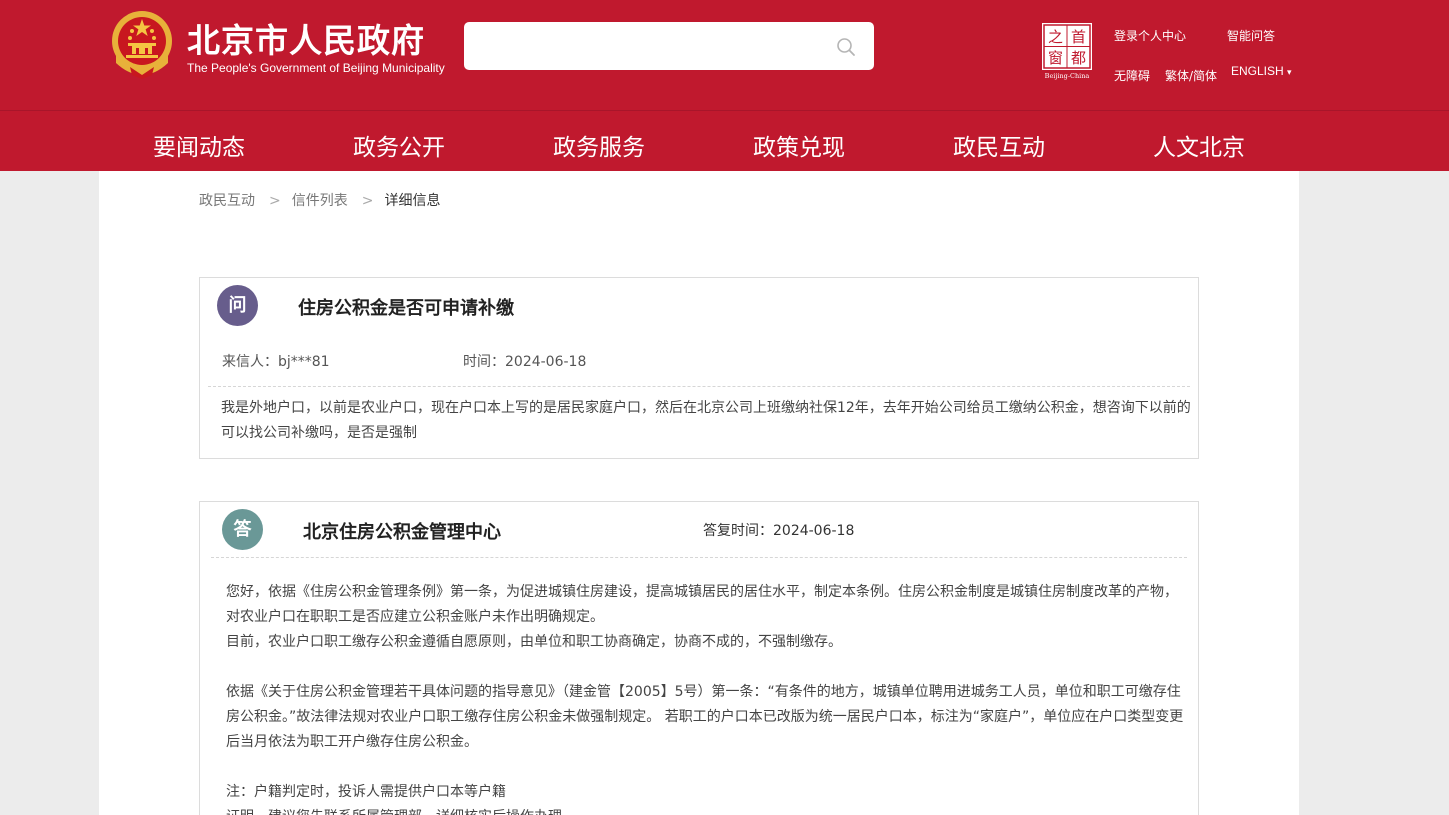  What do you see at coordinates (599, 145) in the screenshot?
I see `nav-item-government-services: 政务服务` at bounding box center [599, 145].